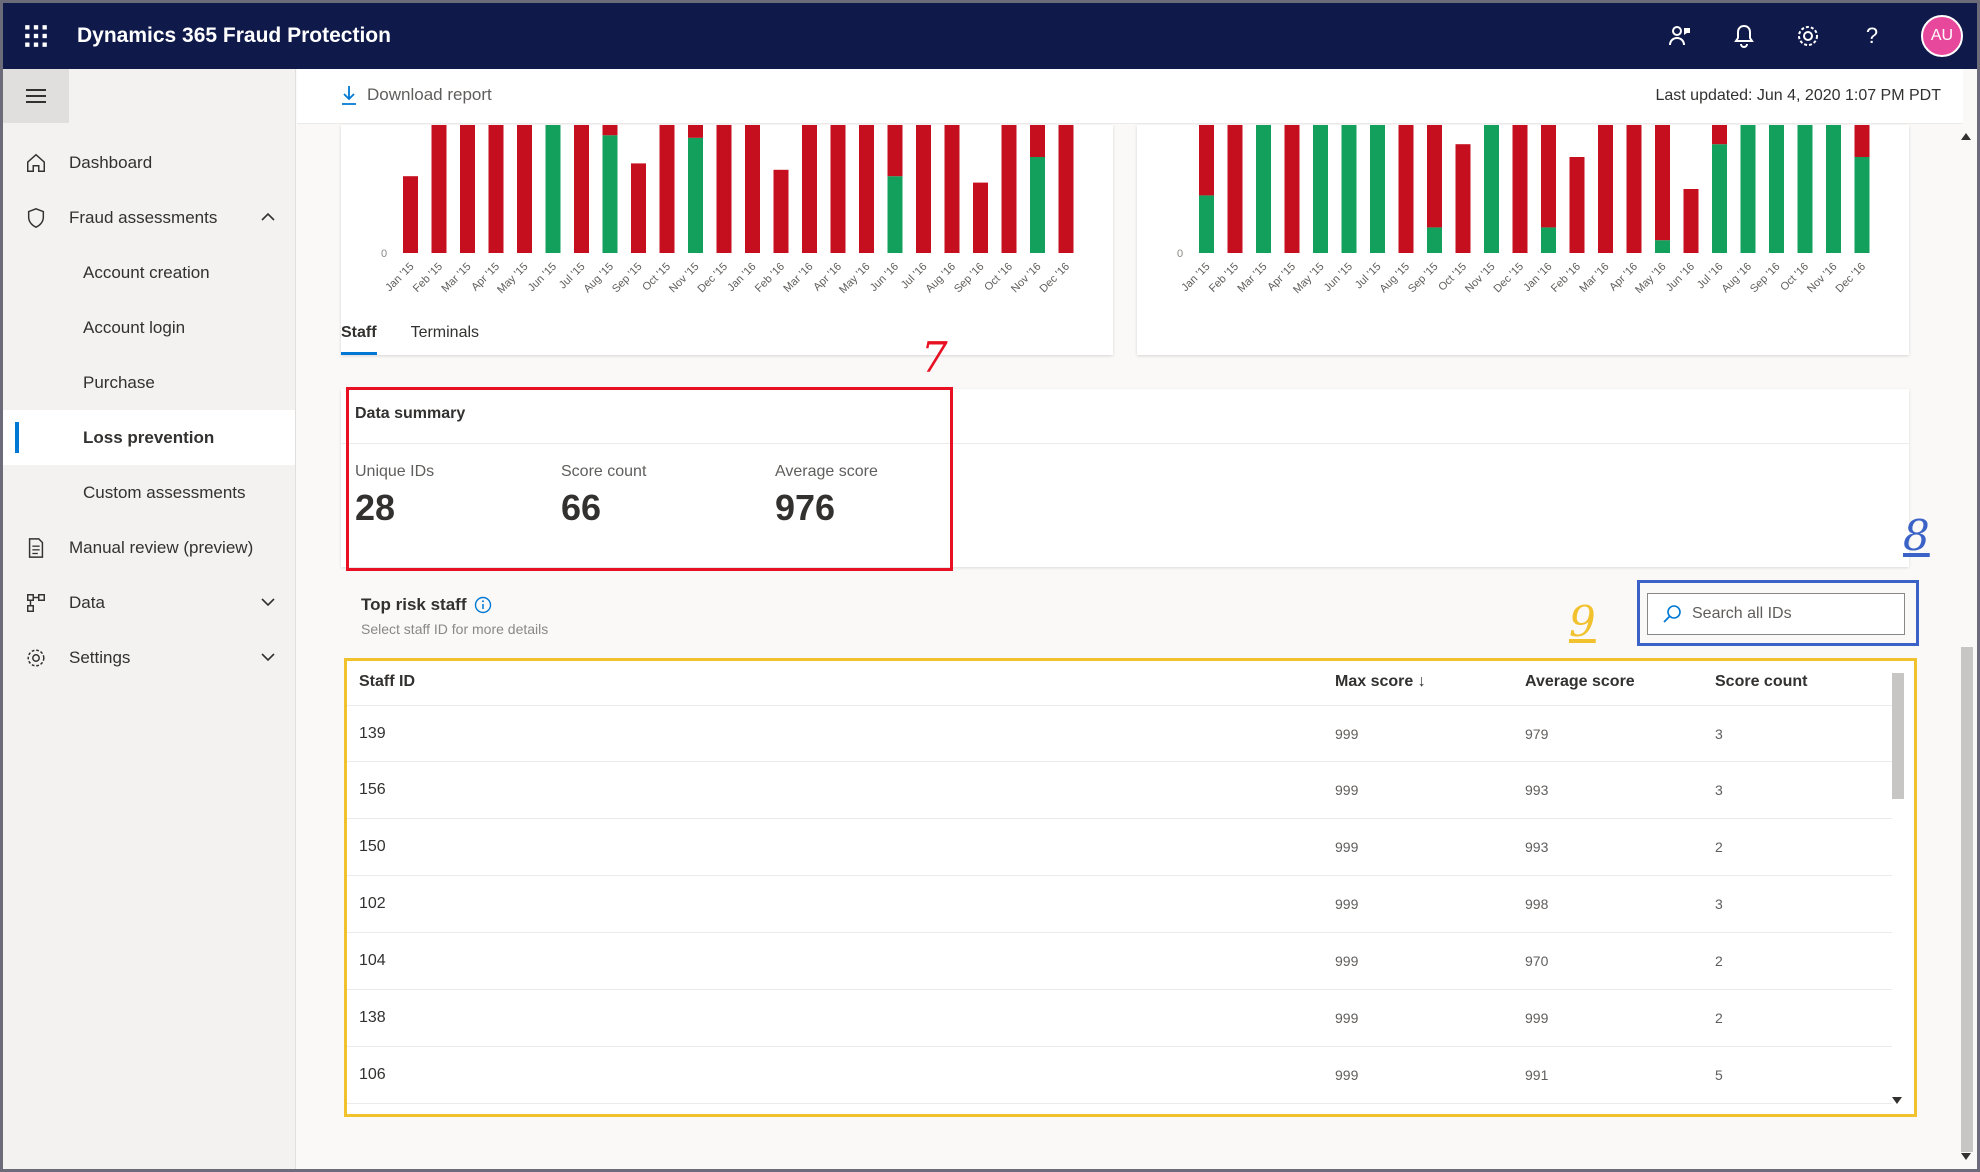 The height and width of the screenshot is (1172, 1980). I want to click on table-row: 106 999 991 5, so click(1119, 1075).